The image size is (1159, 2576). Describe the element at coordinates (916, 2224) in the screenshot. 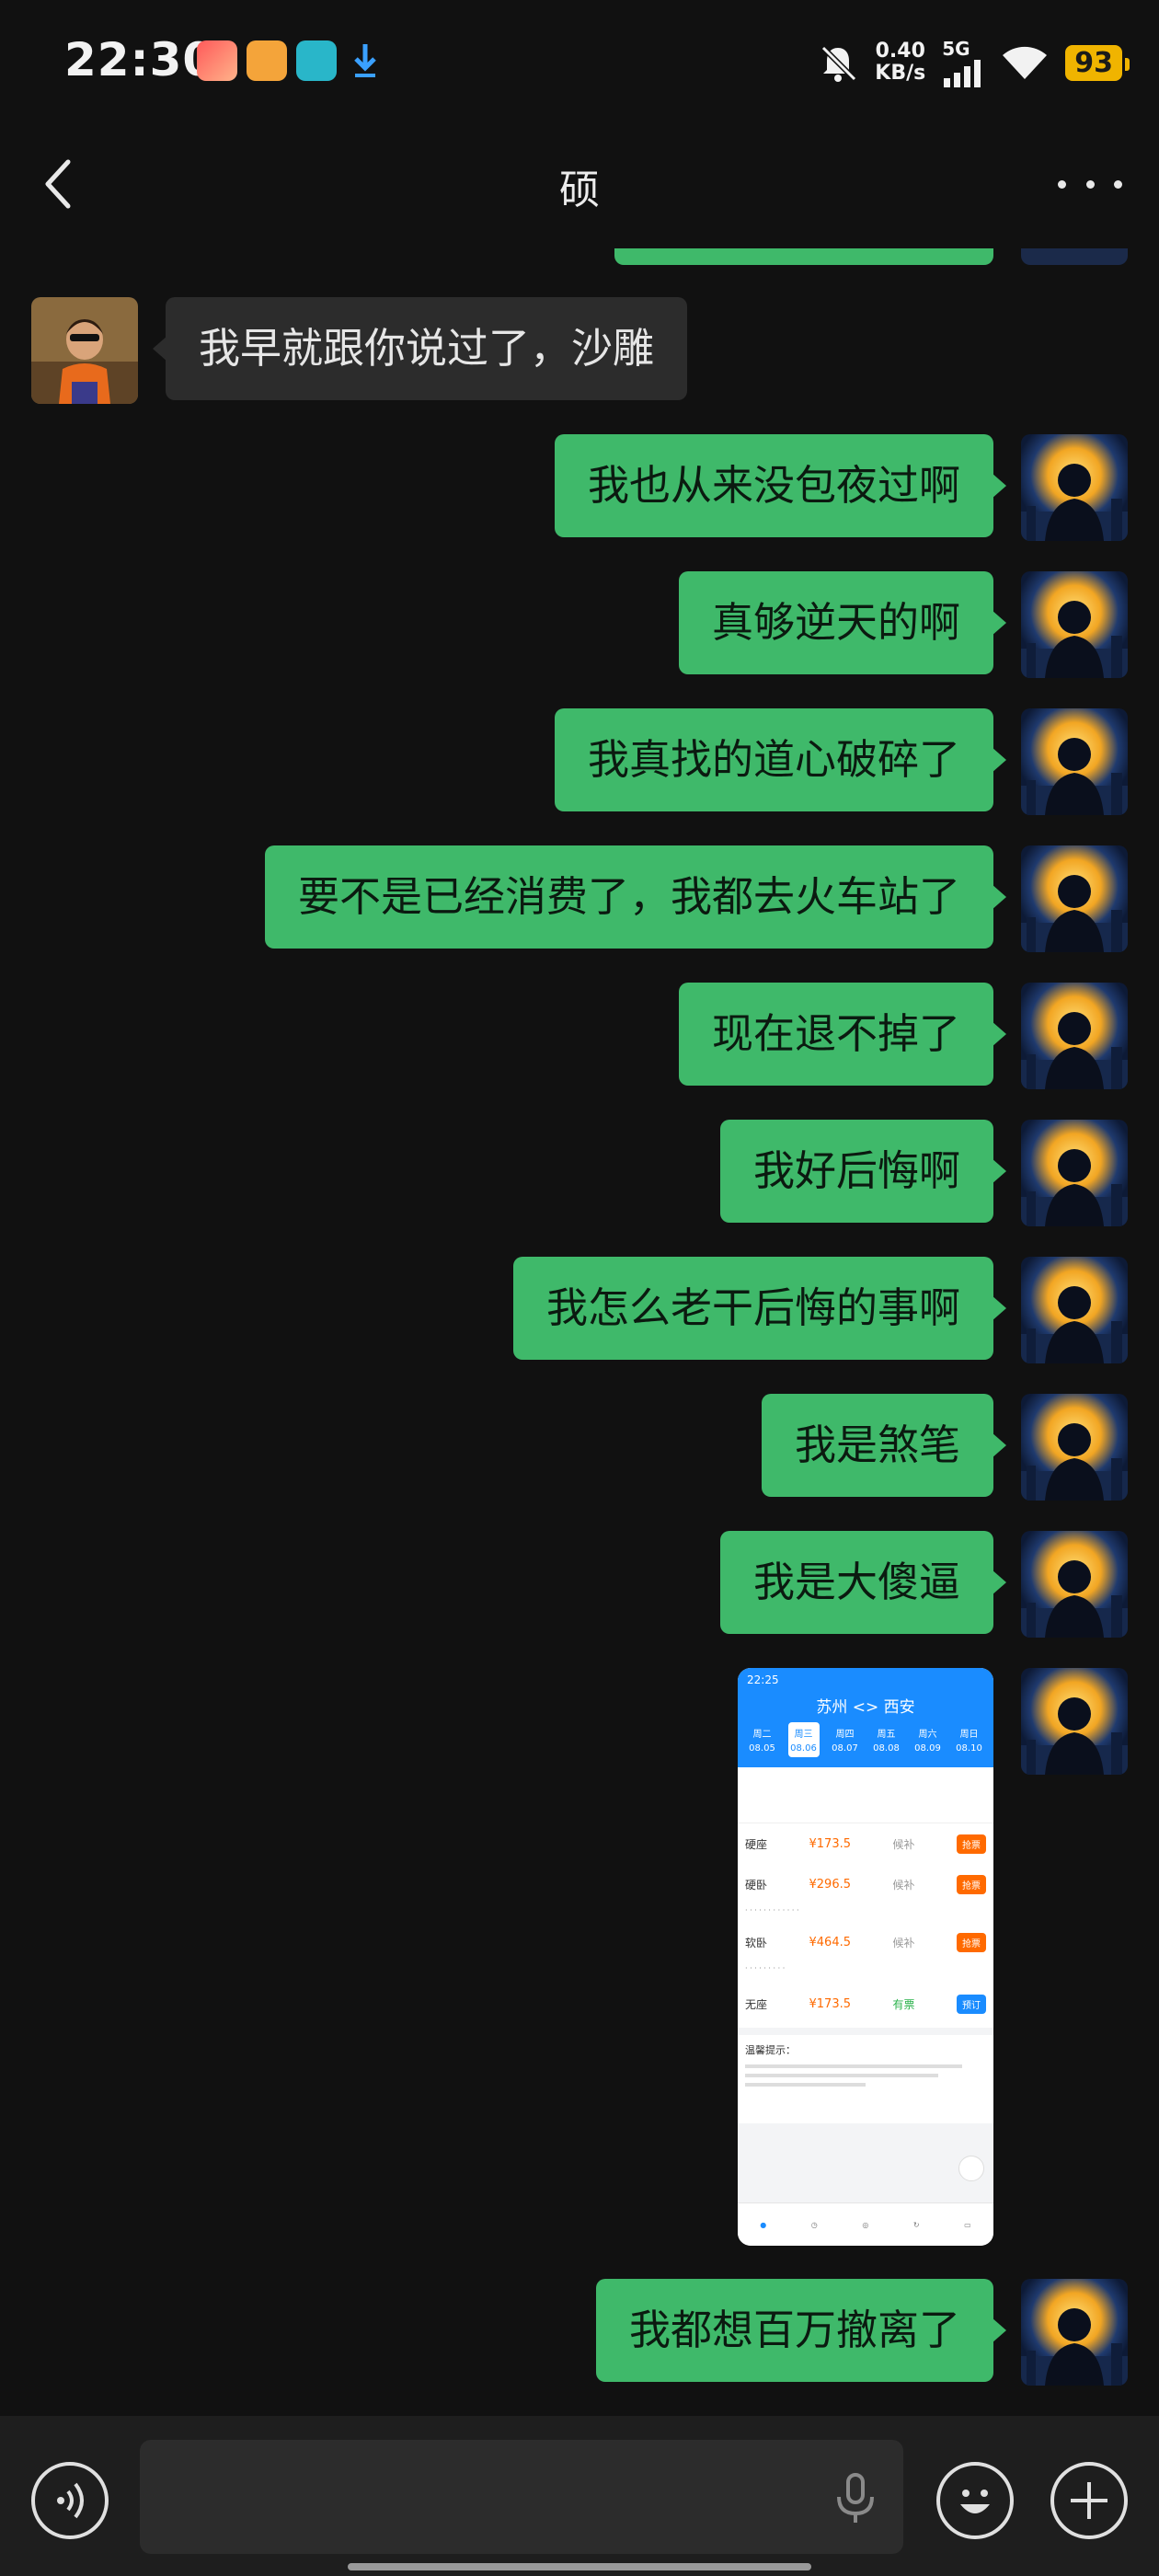

I see `image-tab-icon: ↻` at that location.